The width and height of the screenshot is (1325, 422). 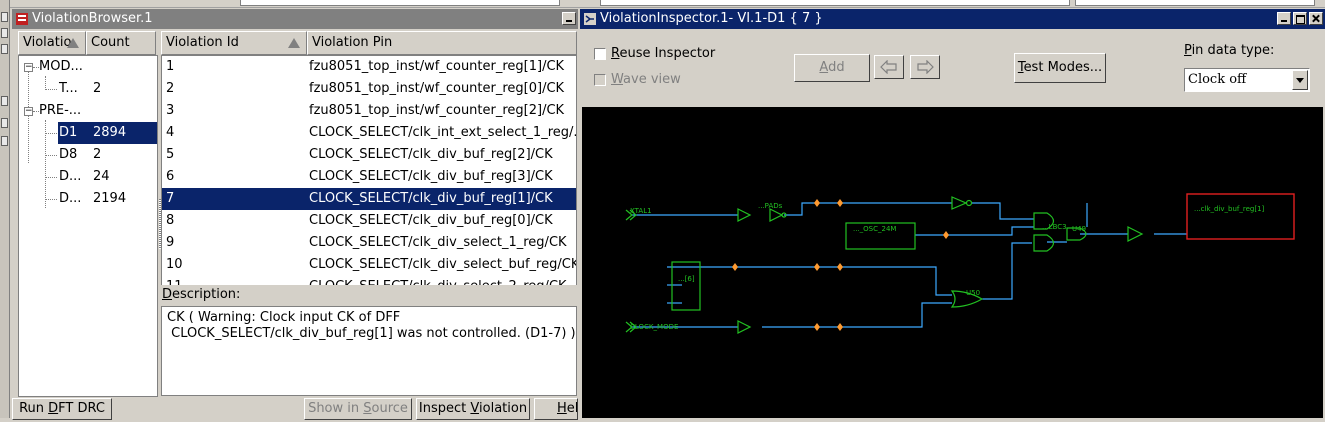 What do you see at coordinates (442, 43) in the screenshot?
I see `table-header-pin: Violation Pin` at bounding box center [442, 43].